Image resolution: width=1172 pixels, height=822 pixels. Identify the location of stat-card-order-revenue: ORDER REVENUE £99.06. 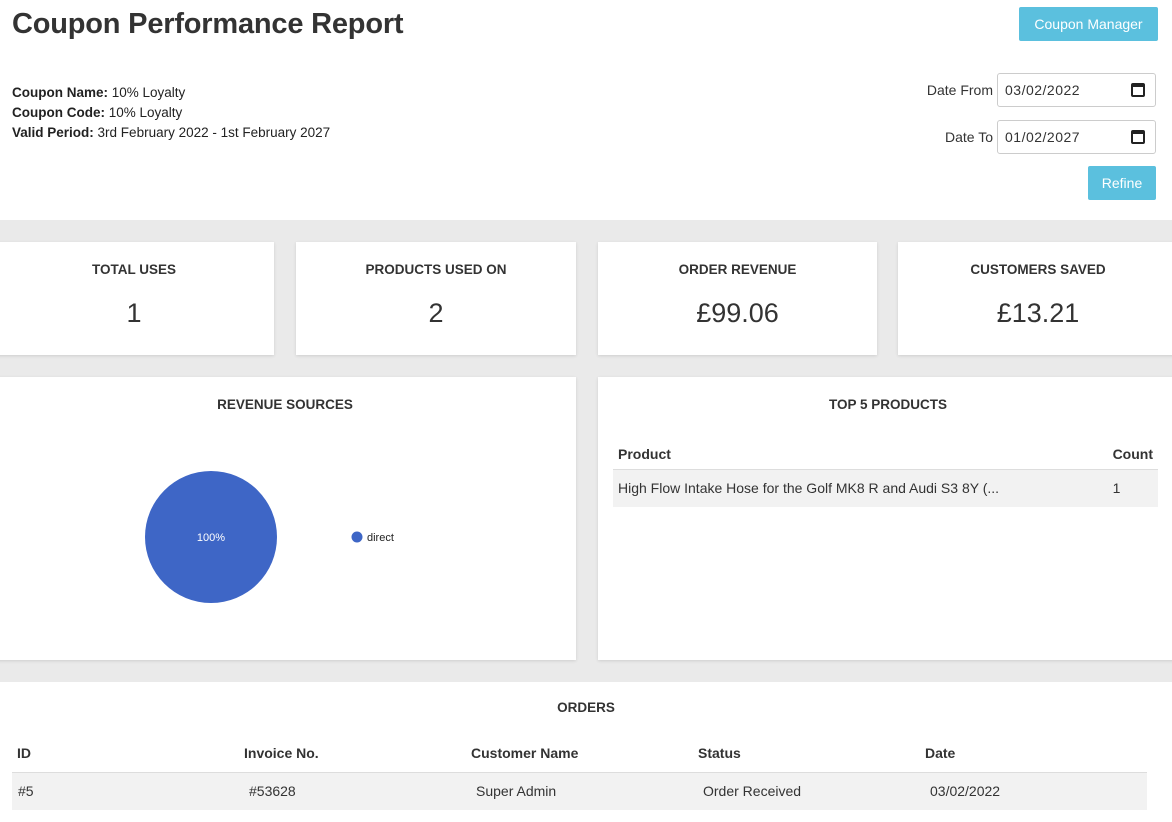
(737, 298).